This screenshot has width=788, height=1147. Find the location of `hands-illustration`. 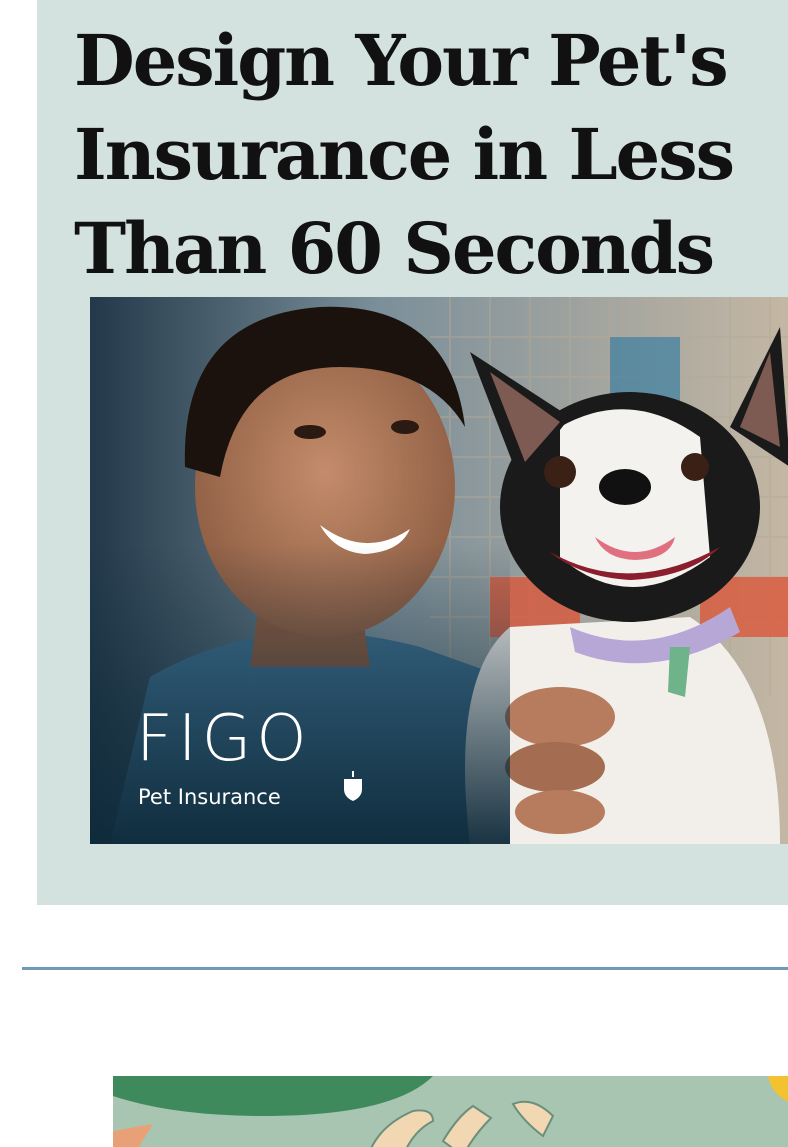

hands-illustration is located at coordinates (450, 1111).